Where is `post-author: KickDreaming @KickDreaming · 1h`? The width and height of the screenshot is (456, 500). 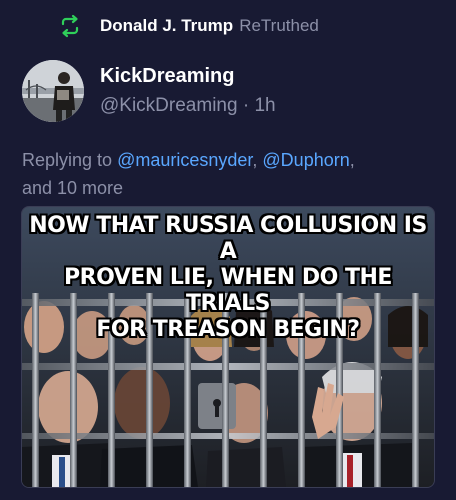
post-author: KickDreaming @KickDreaming · 1h is located at coordinates (149, 91).